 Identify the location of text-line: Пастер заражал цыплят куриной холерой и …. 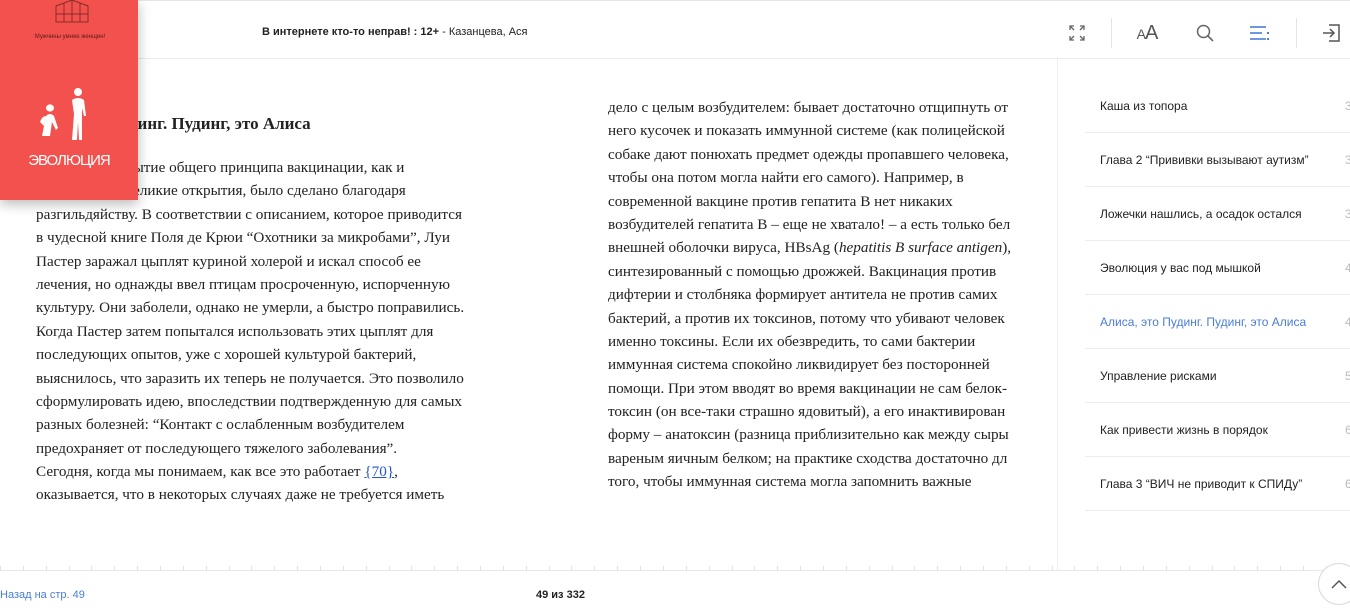
(228, 261).